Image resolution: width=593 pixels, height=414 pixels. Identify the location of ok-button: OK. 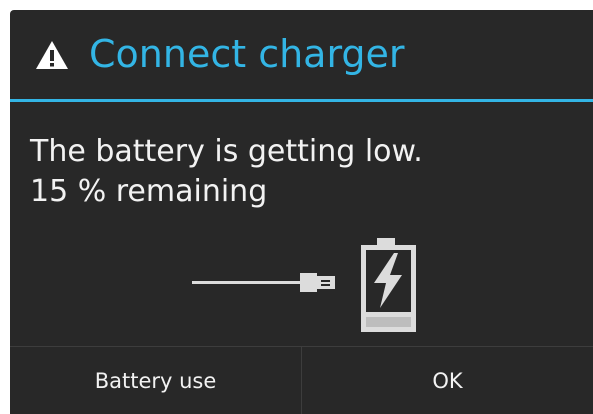
(447, 380).